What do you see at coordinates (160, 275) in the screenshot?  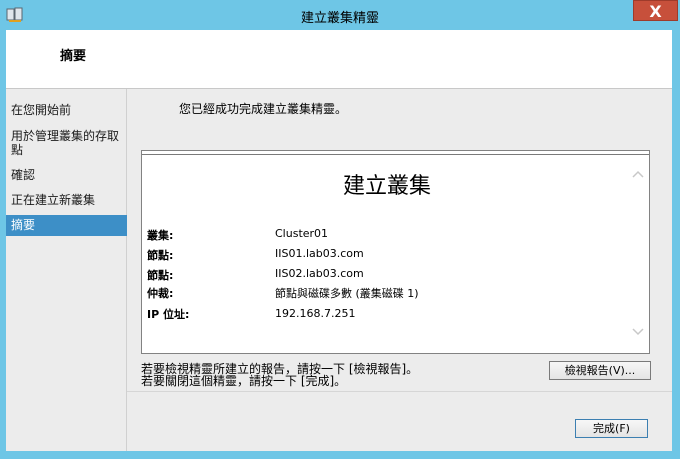 I see `node2-label: 節點:` at bounding box center [160, 275].